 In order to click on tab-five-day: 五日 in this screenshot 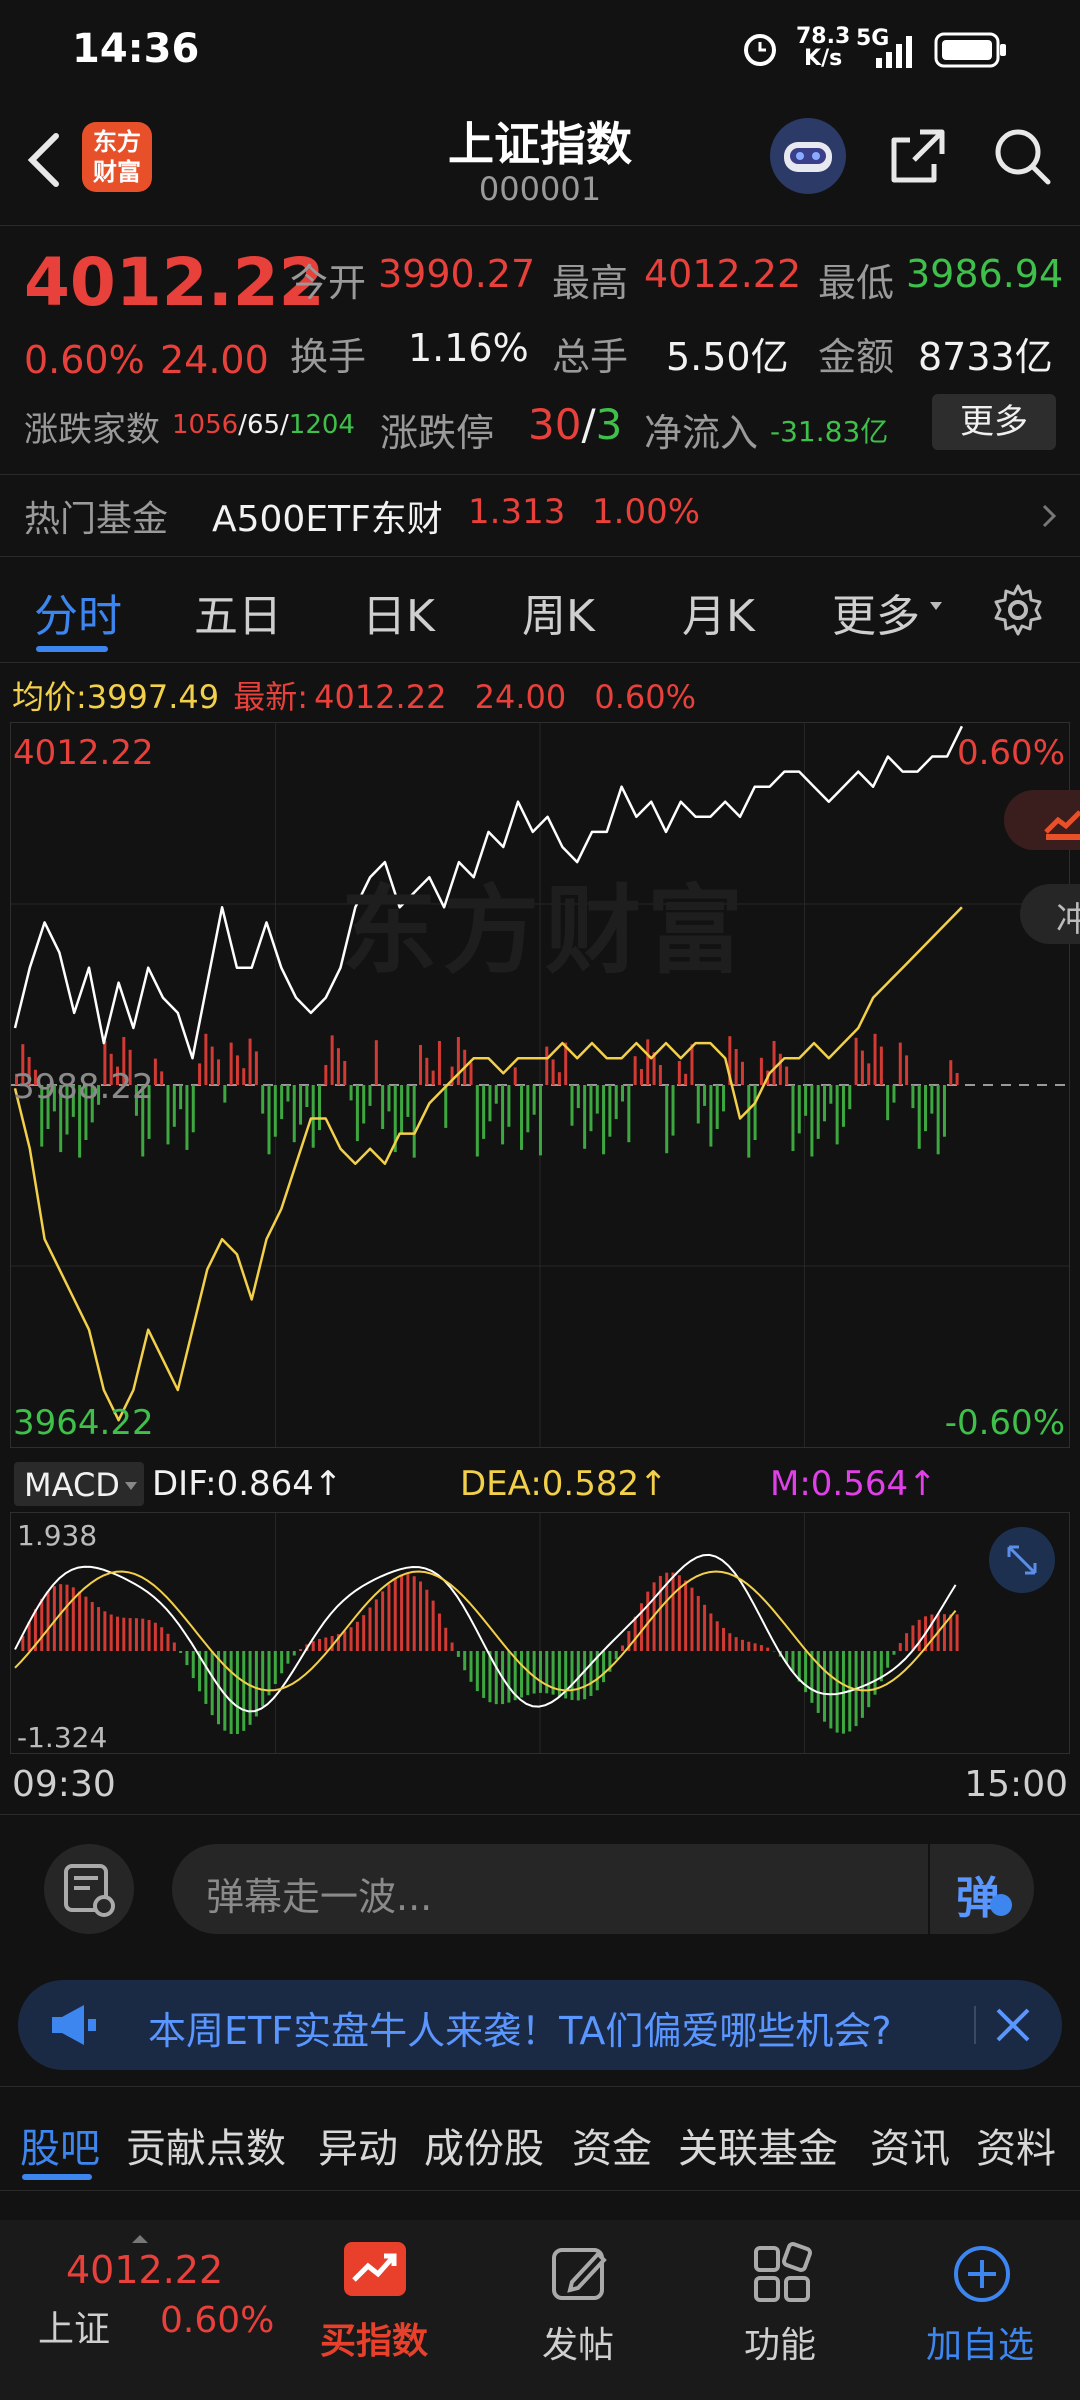, I will do `click(238, 612)`.